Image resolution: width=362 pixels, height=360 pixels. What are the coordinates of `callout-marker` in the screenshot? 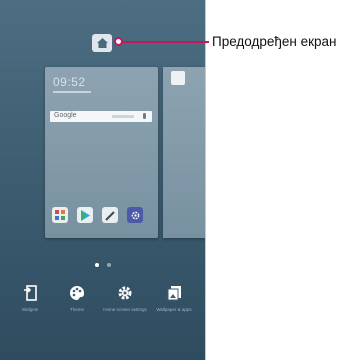 It's located at (118, 41).